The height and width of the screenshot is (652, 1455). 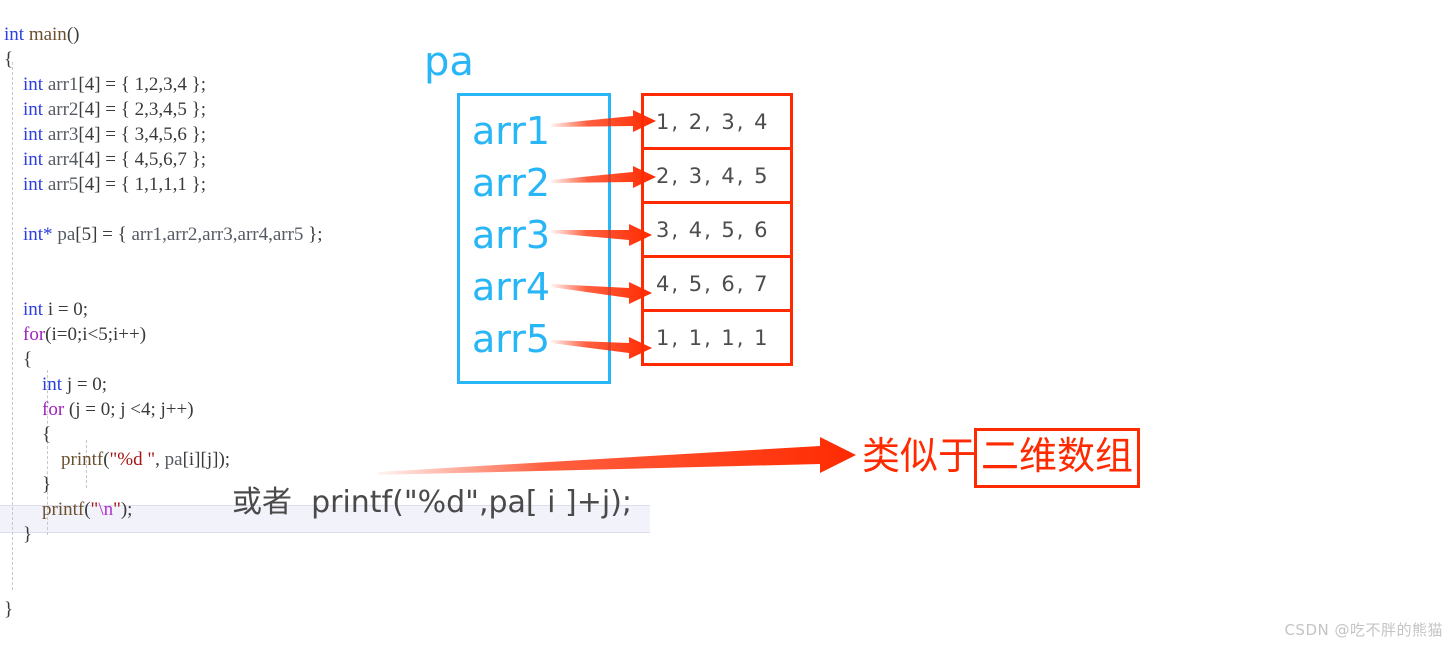 What do you see at coordinates (85, 384) in the screenshot?
I see `code-token: j = 0;` at bounding box center [85, 384].